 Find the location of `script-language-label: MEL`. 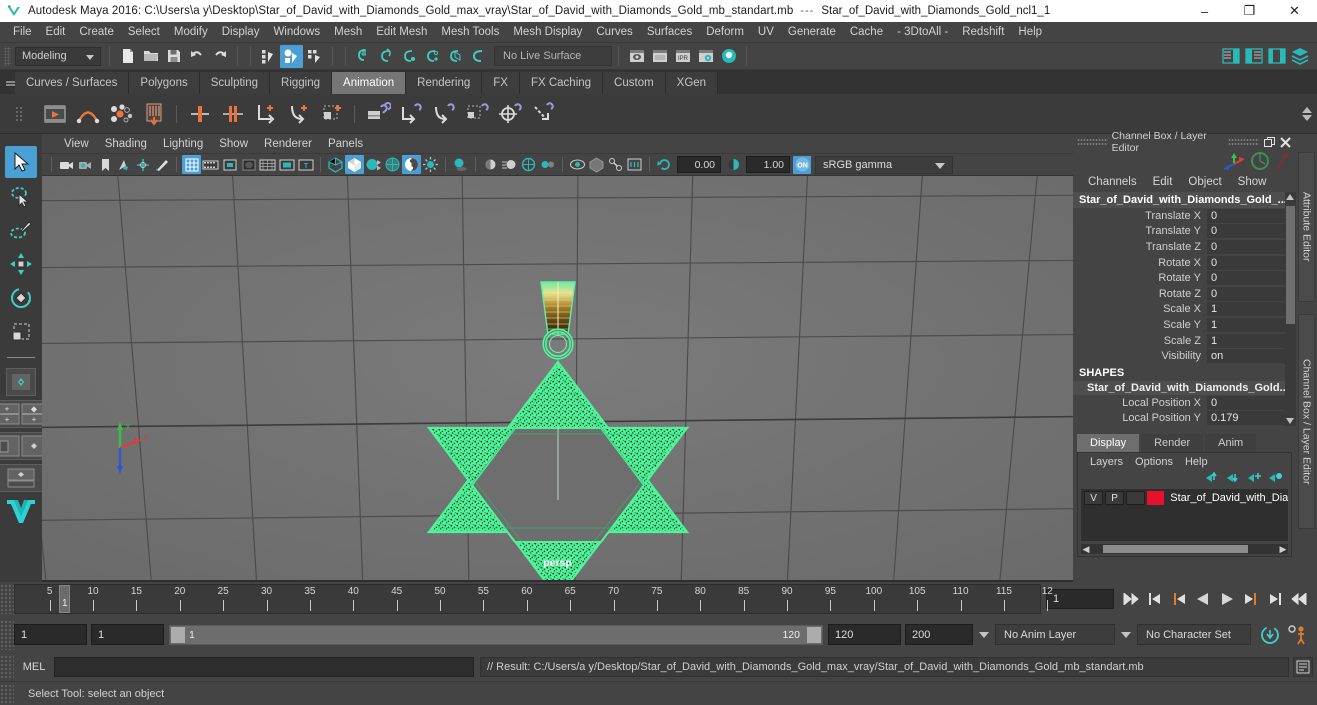

script-language-label: MEL is located at coordinates (34, 667).